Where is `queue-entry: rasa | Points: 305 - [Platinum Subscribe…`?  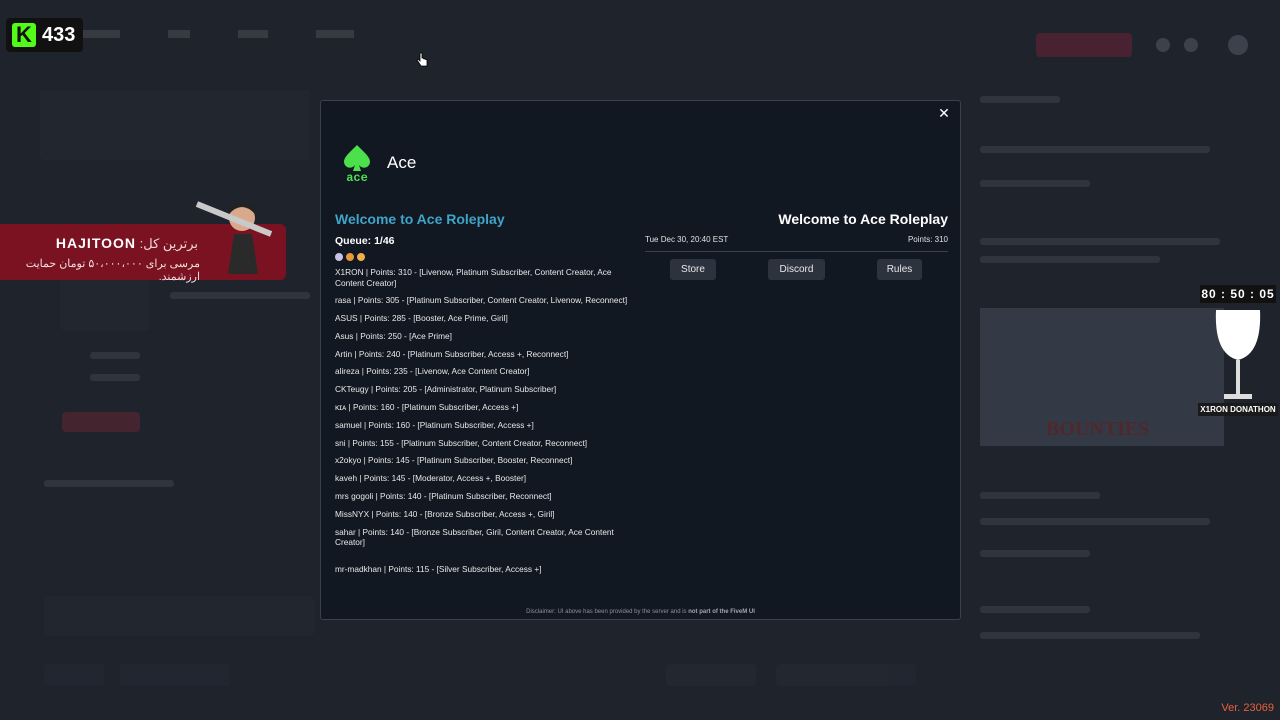 queue-entry: rasa | Points: 305 - [Platinum Subscribe… is located at coordinates (481, 300).